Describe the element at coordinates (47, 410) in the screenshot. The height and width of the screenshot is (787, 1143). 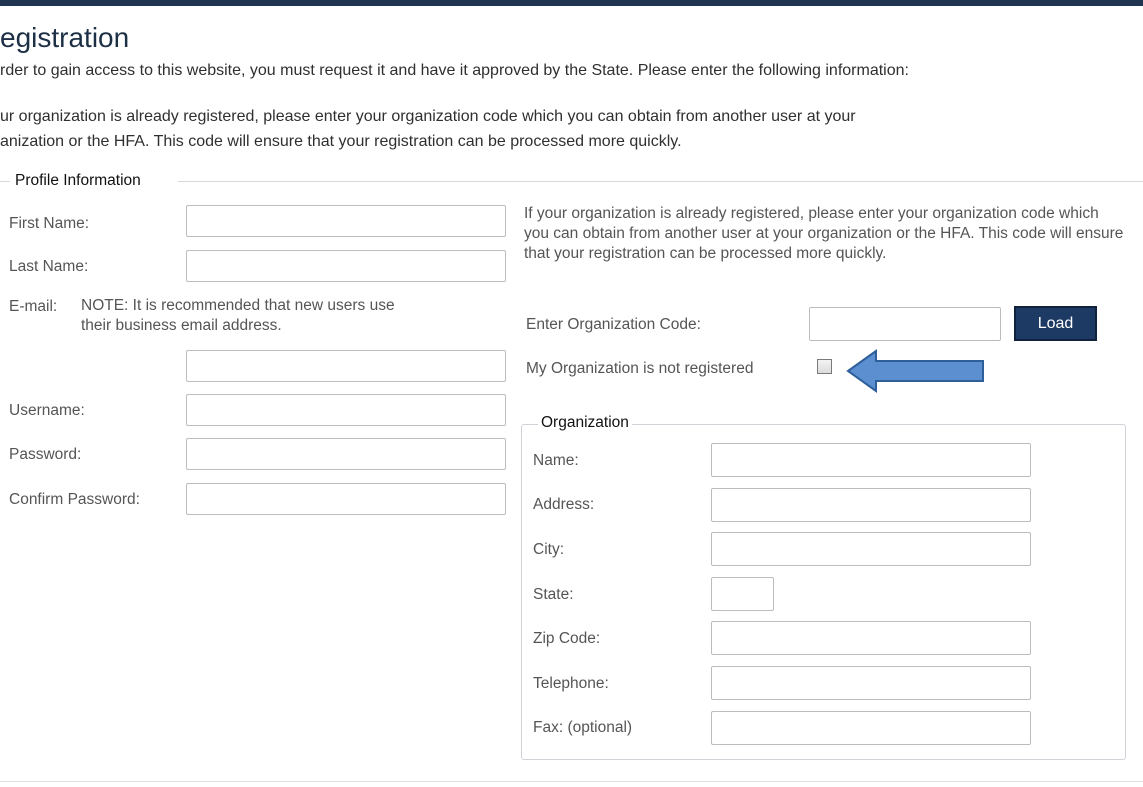
I see `username-label: Username:` at that location.